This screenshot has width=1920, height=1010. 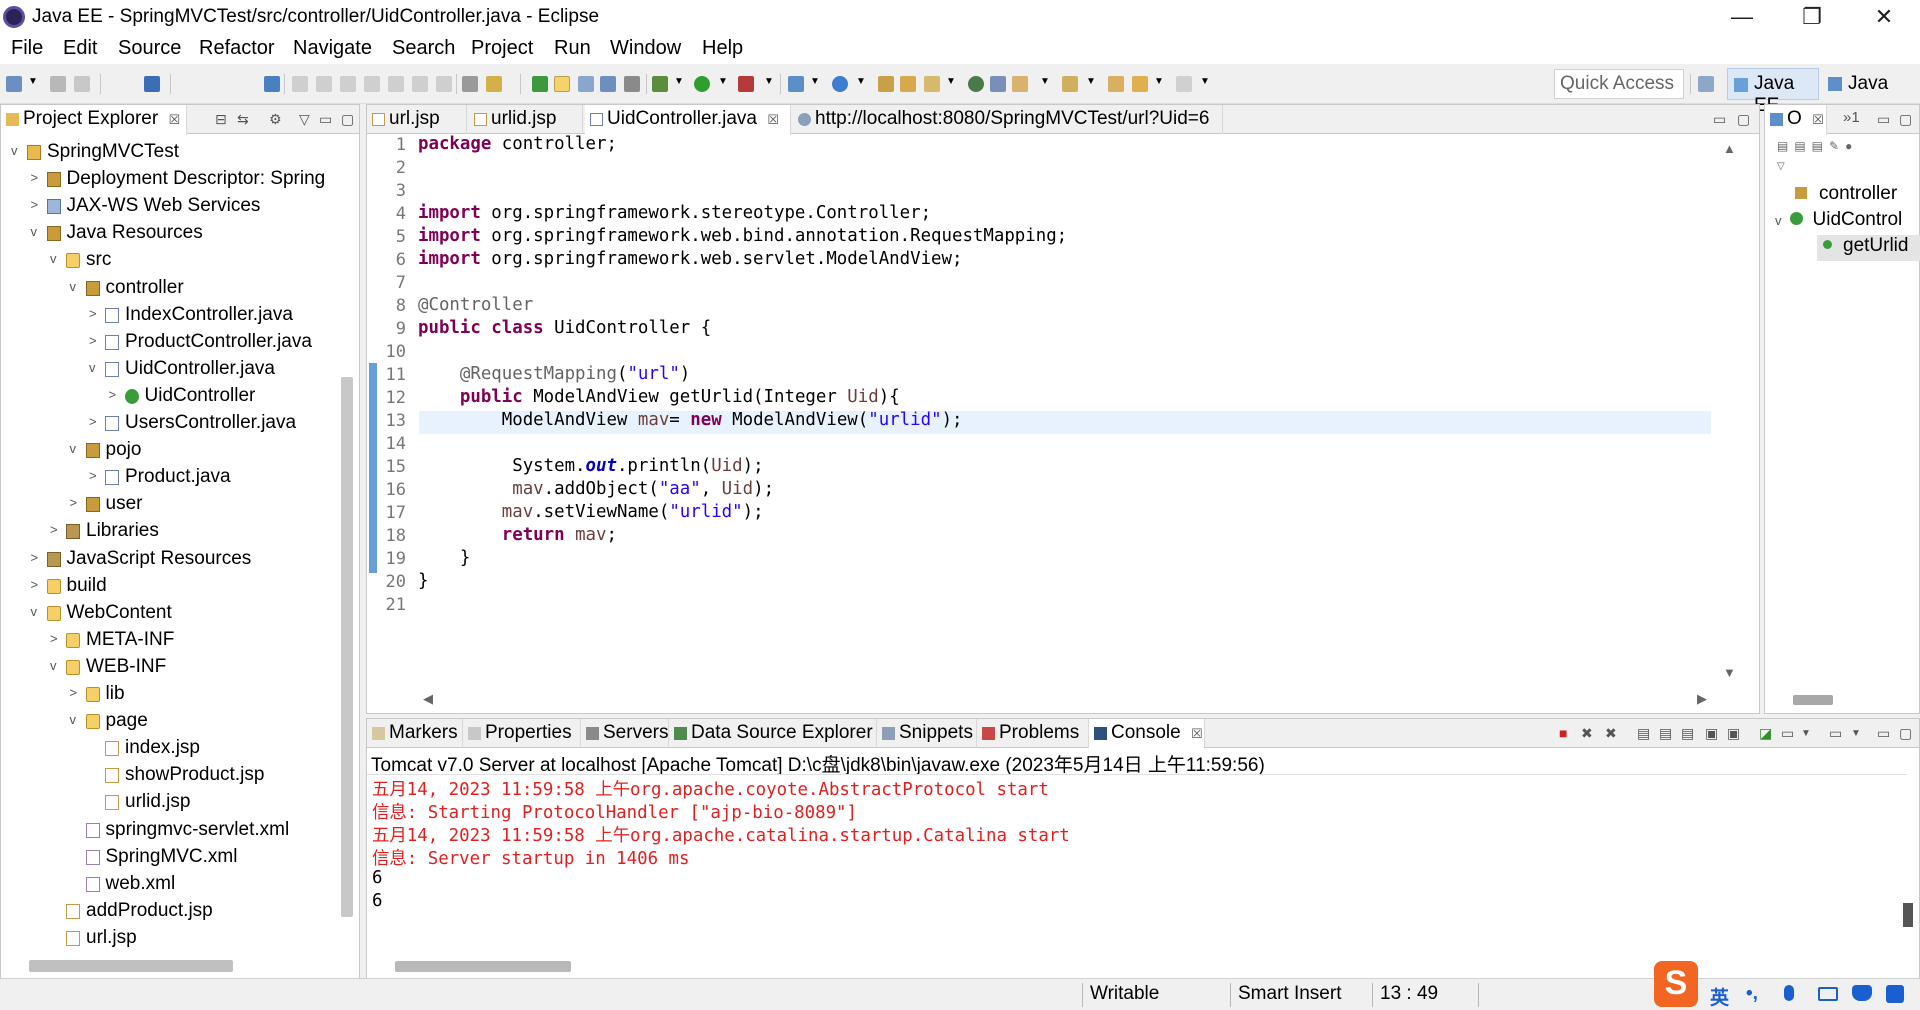 What do you see at coordinates (1140, 84) in the screenshot?
I see `back-icon` at bounding box center [1140, 84].